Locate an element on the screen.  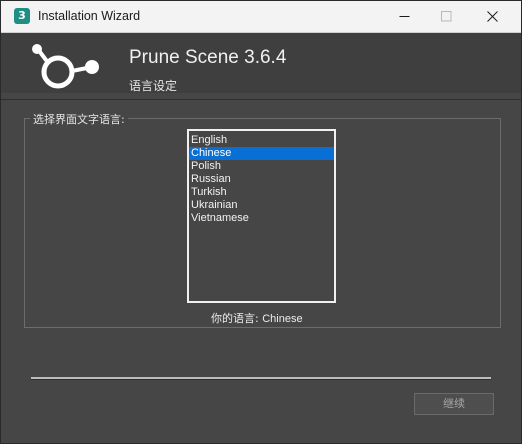
close-button is located at coordinates (492, 16).